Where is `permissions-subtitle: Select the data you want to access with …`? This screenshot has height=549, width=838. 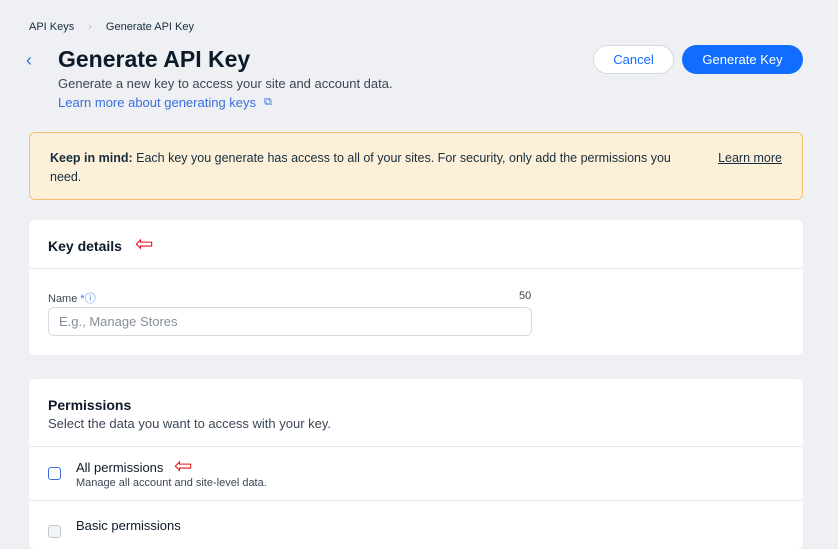 permissions-subtitle: Select the data you want to access with … is located at coordinates (190, 423).